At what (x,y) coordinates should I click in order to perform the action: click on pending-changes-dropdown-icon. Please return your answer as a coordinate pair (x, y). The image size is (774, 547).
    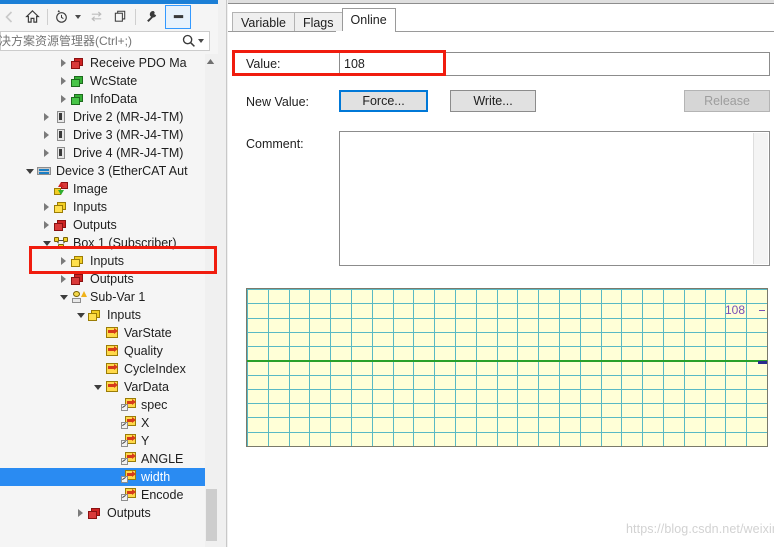
    Looking at the image, I should click on (78, 17).